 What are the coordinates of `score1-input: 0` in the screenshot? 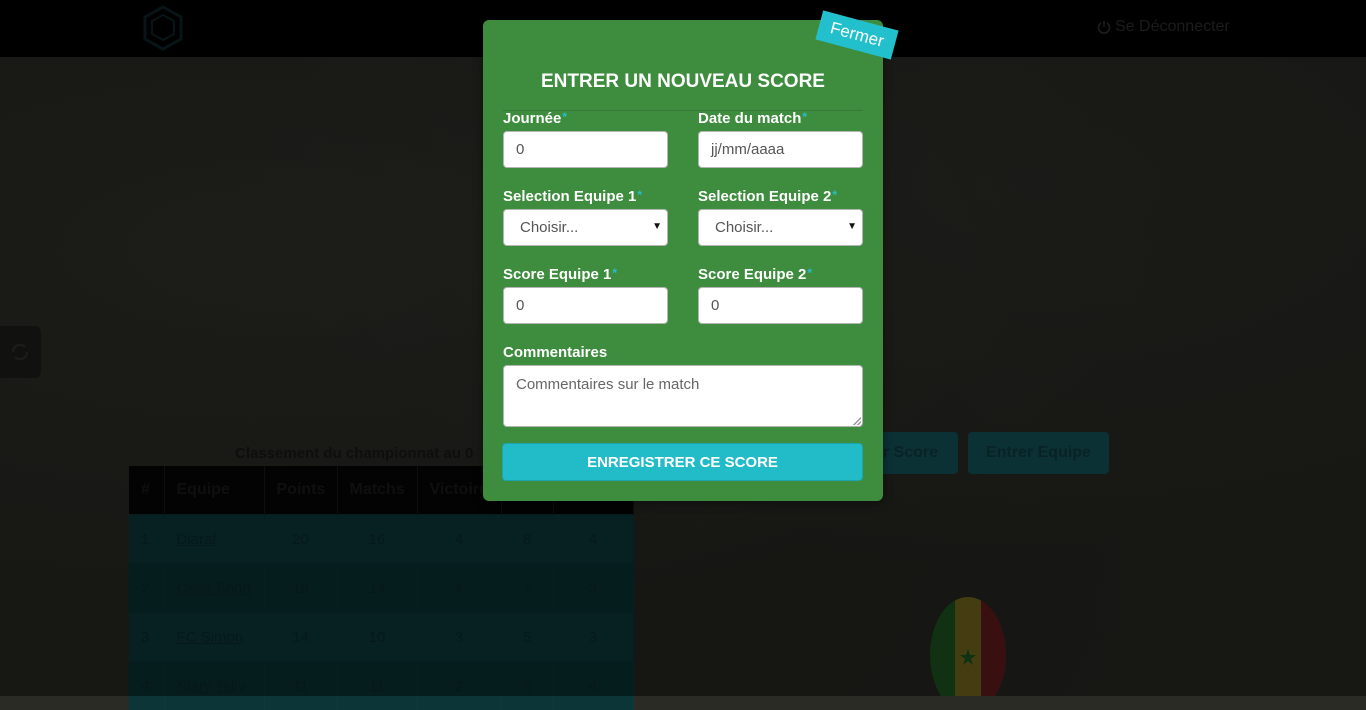 It's located at (585, 305).